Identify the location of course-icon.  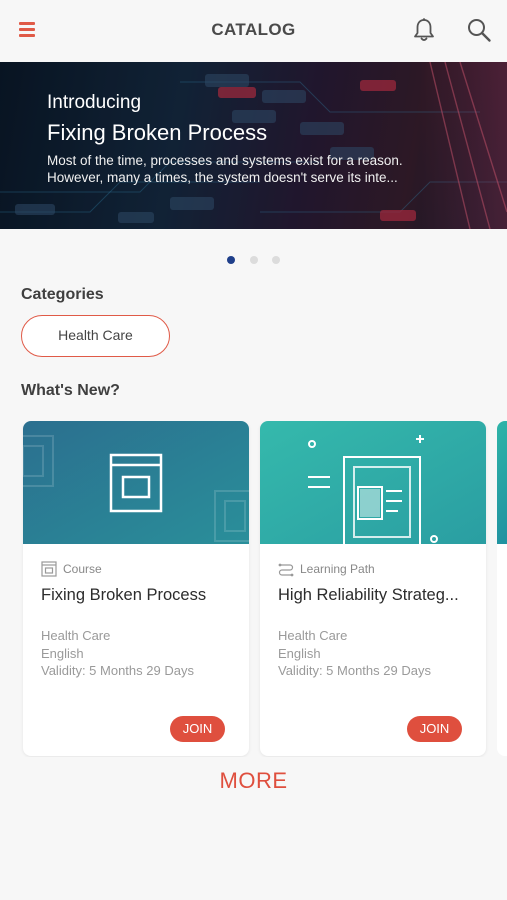
(49, 569).